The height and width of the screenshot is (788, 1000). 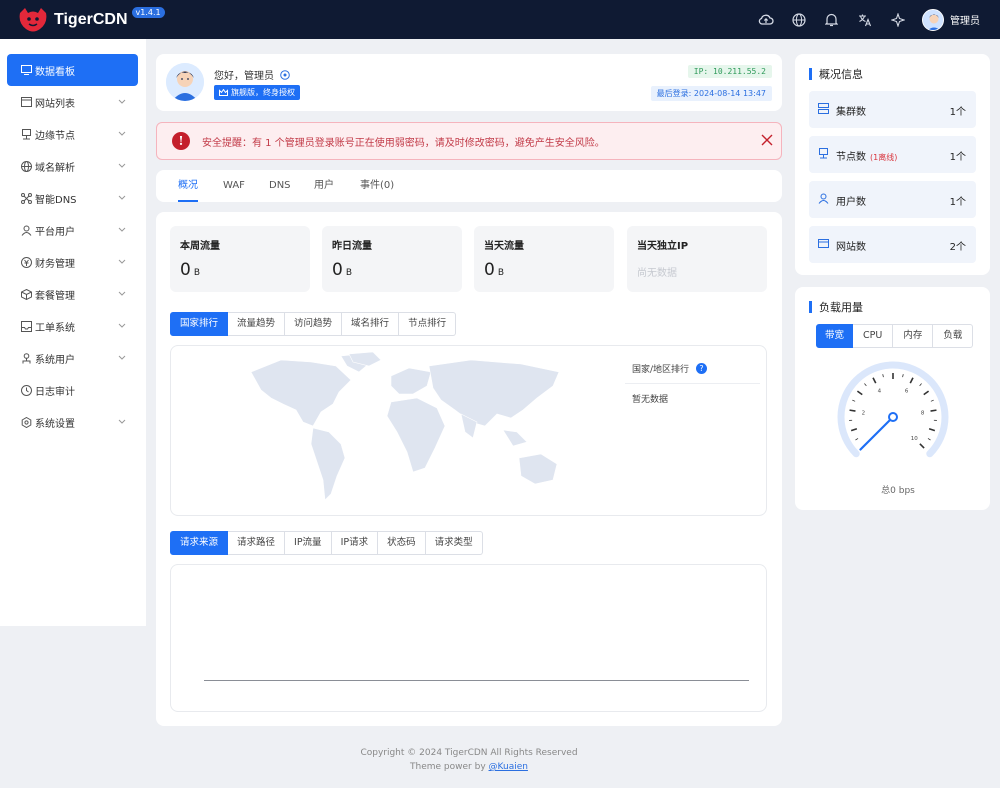 What do you see at coordinates (72, 70) in the screenshot?
I see `sidebar-item-dashboard: 数据看板` at bounding box center [72, 70].